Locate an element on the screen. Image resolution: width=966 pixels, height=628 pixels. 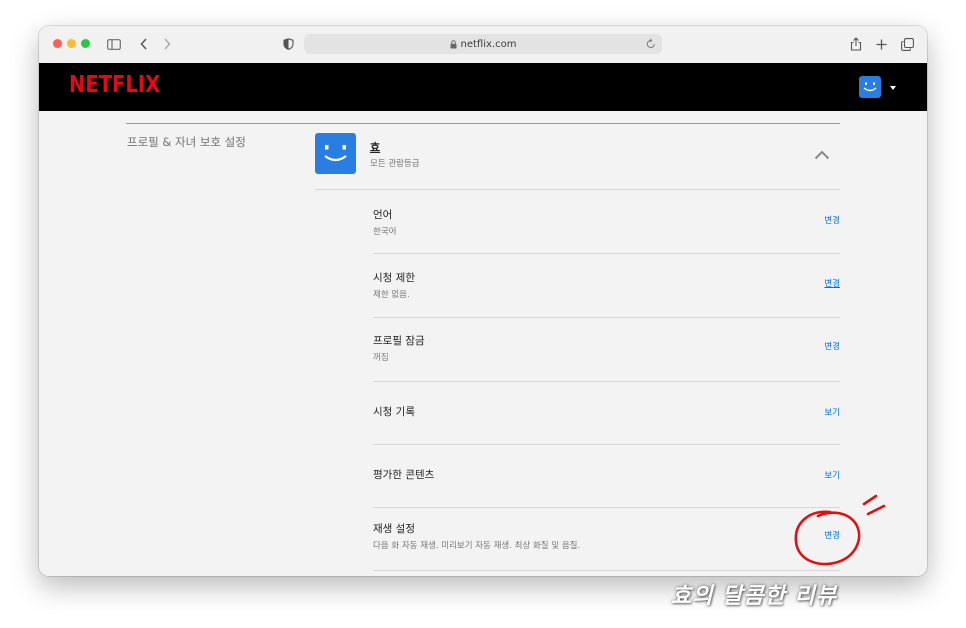
section-label: 프로필 & 자녀 보호 설정 is located at coordinates (186, 142).